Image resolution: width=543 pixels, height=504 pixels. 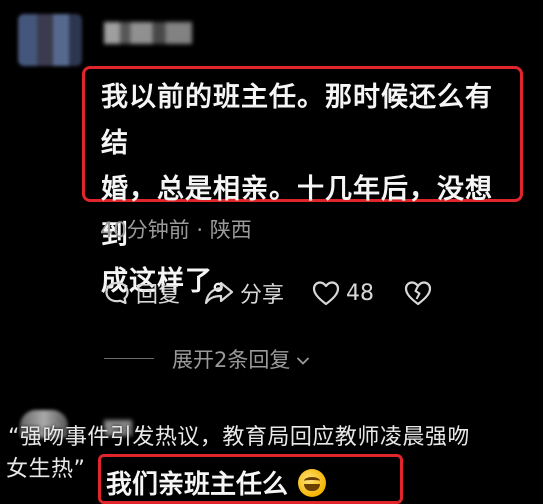 I want to click on share-button: 分享, so click(x=244, y=293).